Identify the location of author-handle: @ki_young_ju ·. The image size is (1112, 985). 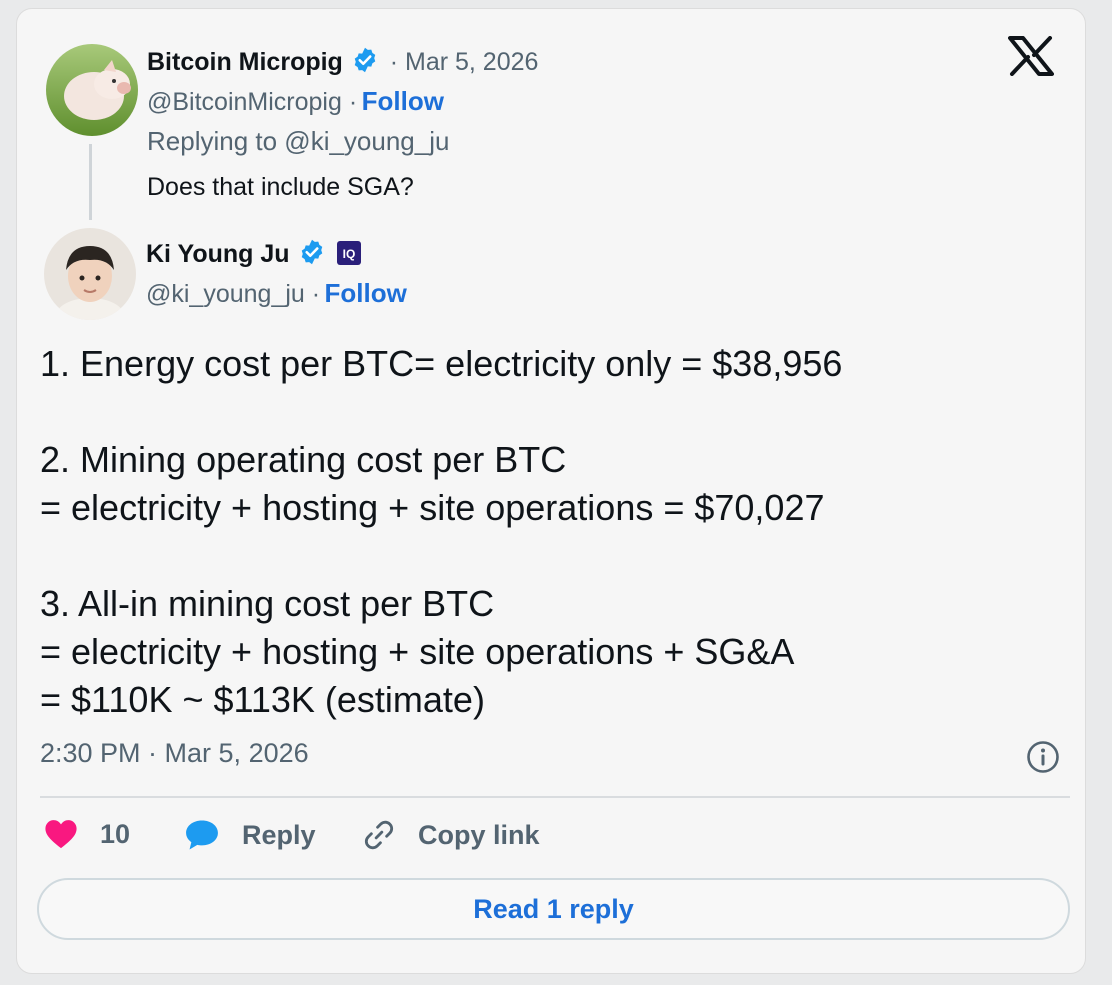
(233, 294).